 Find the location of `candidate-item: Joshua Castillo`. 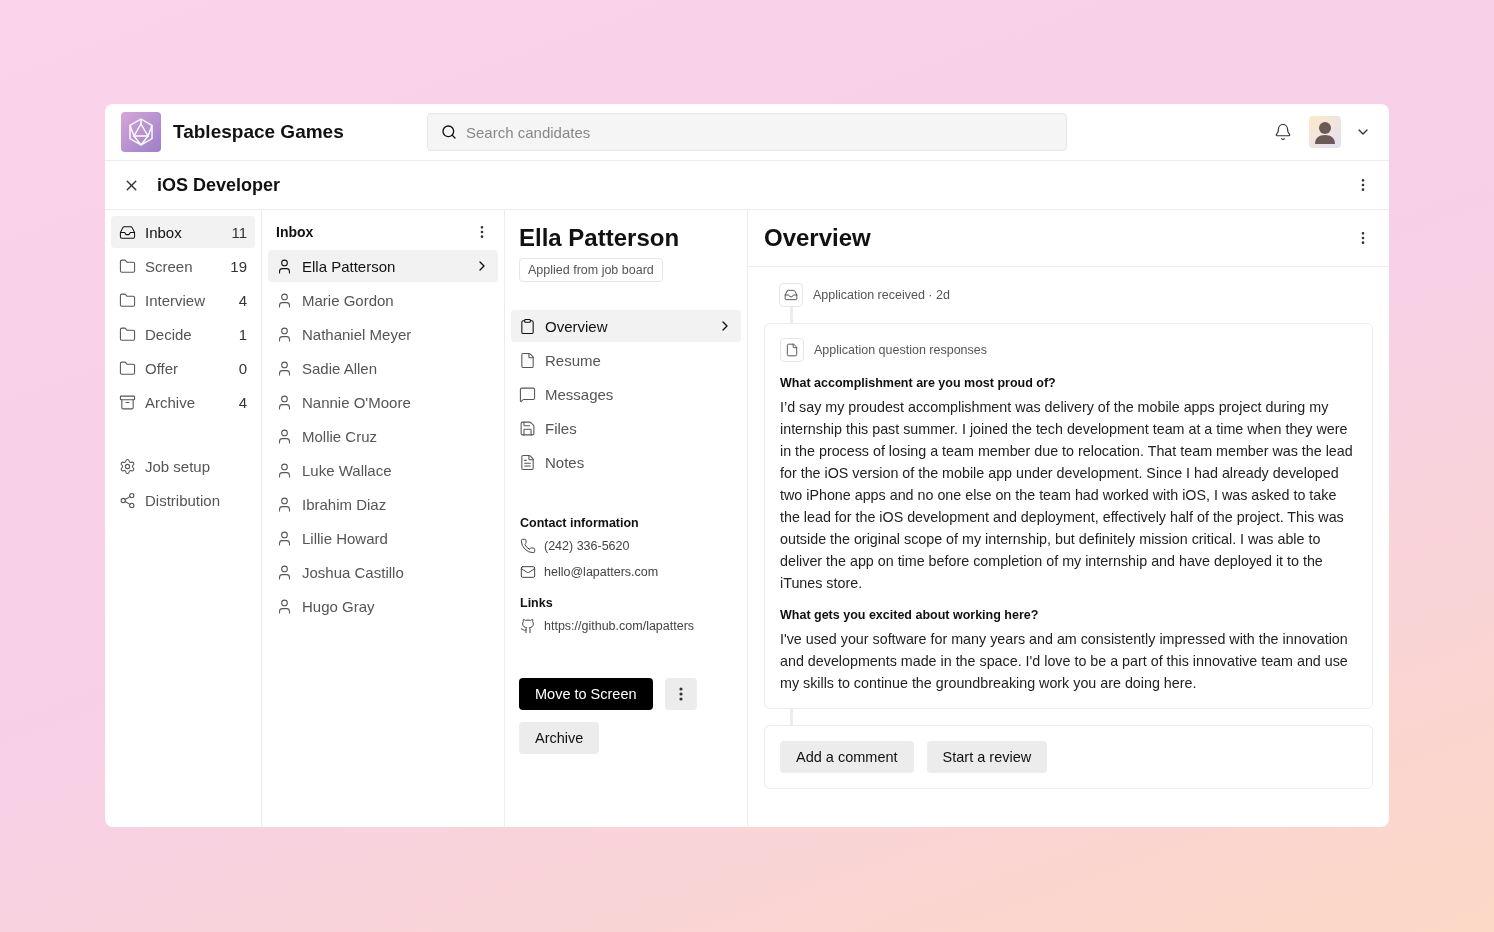

candidate-item: Joshua Castillo is located at coordinates (383, 572).